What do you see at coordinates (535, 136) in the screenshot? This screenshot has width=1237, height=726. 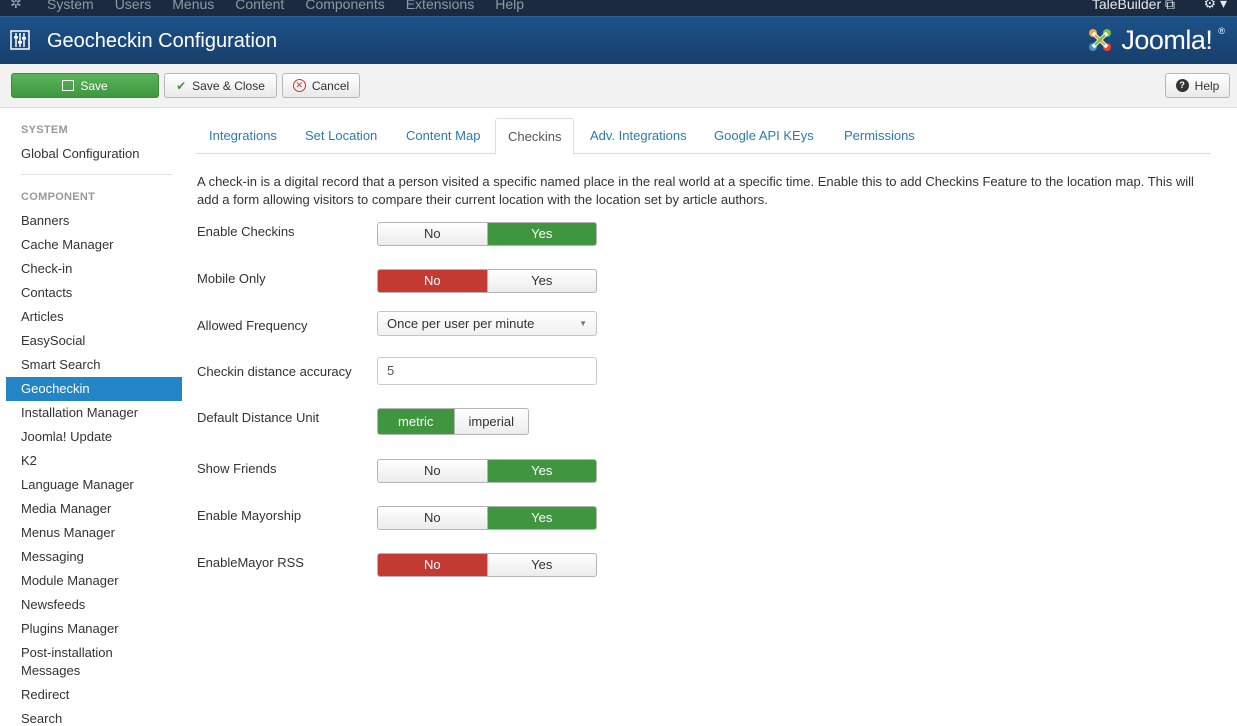 I see `tab-checkins: Checkins` at bounding box center [535, 136].